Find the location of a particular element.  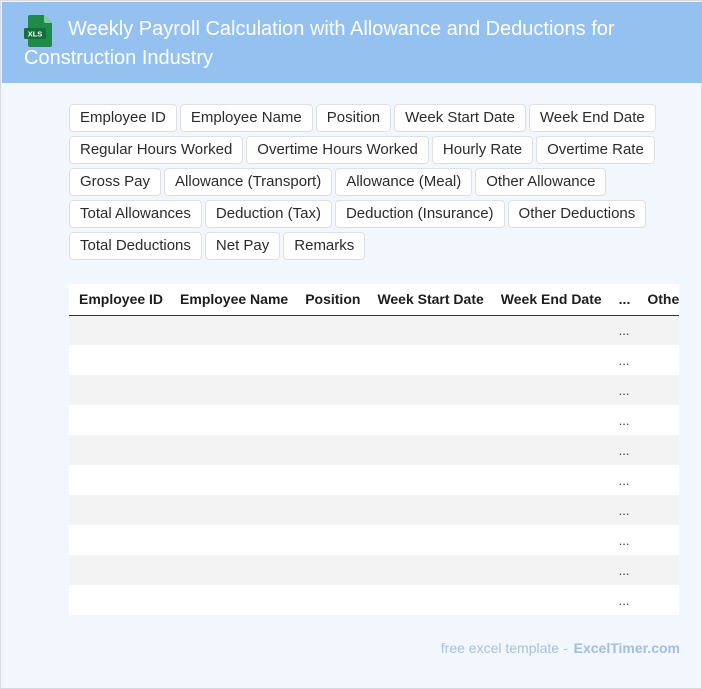

field-chip: Employee ID is located at coordinates (123, 118).